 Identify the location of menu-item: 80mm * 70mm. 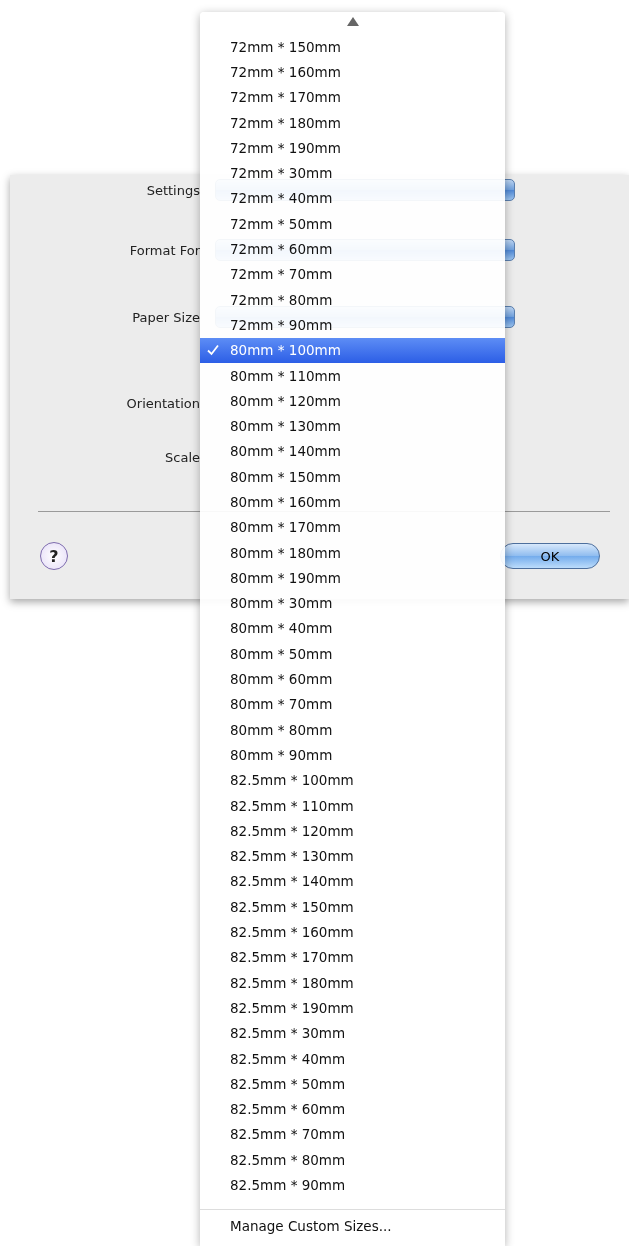
(352, 704).